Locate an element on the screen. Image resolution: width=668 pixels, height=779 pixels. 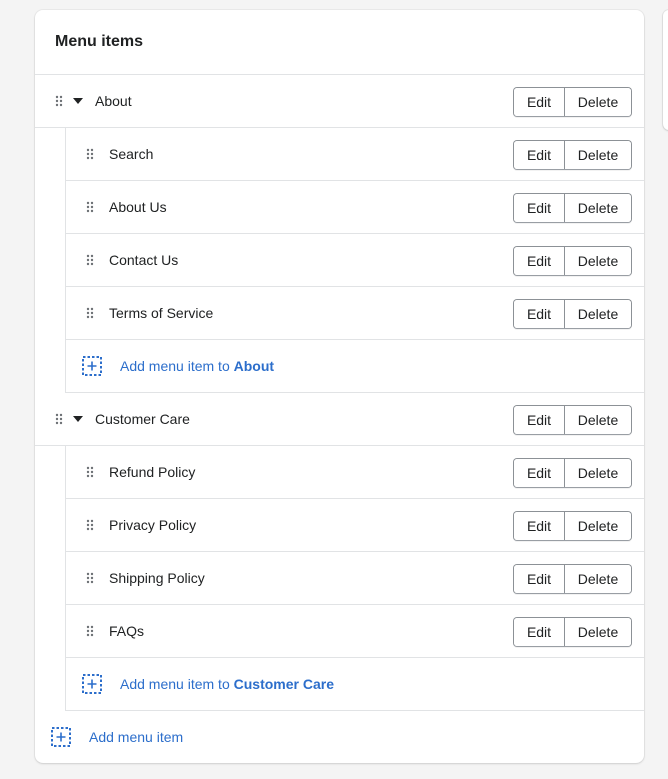
menu-item-row: About Edit Delete is located at coordinates (339, 101).